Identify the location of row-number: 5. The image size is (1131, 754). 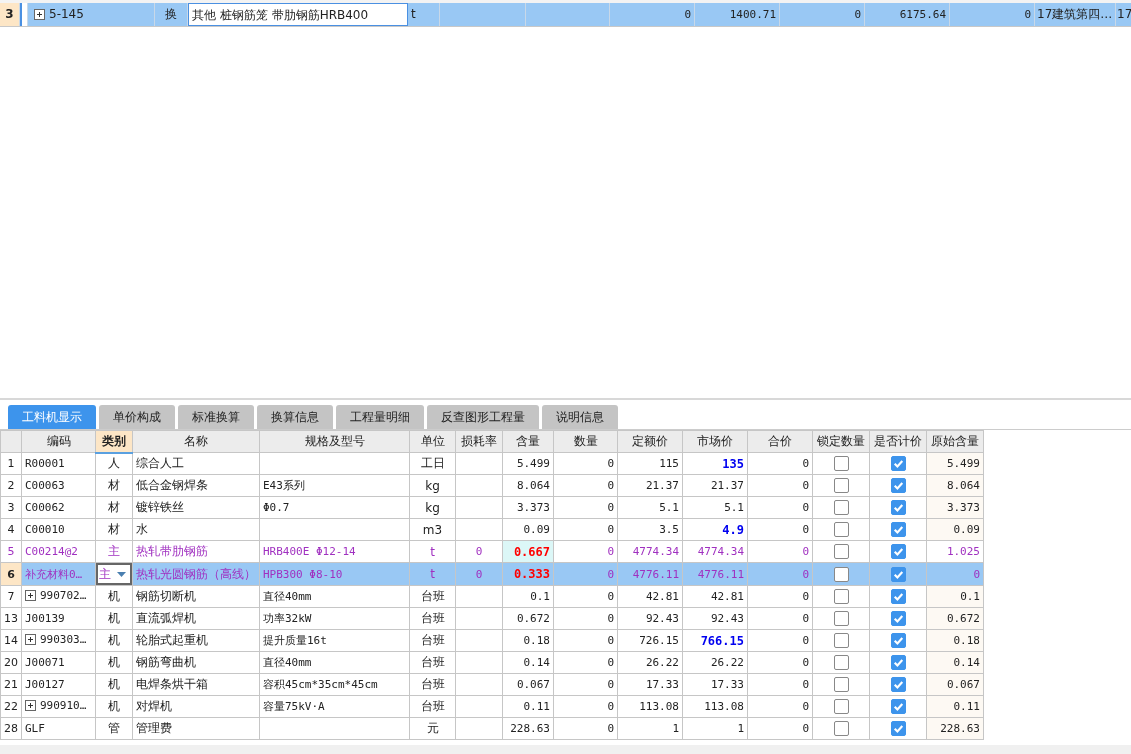
(11, 551).